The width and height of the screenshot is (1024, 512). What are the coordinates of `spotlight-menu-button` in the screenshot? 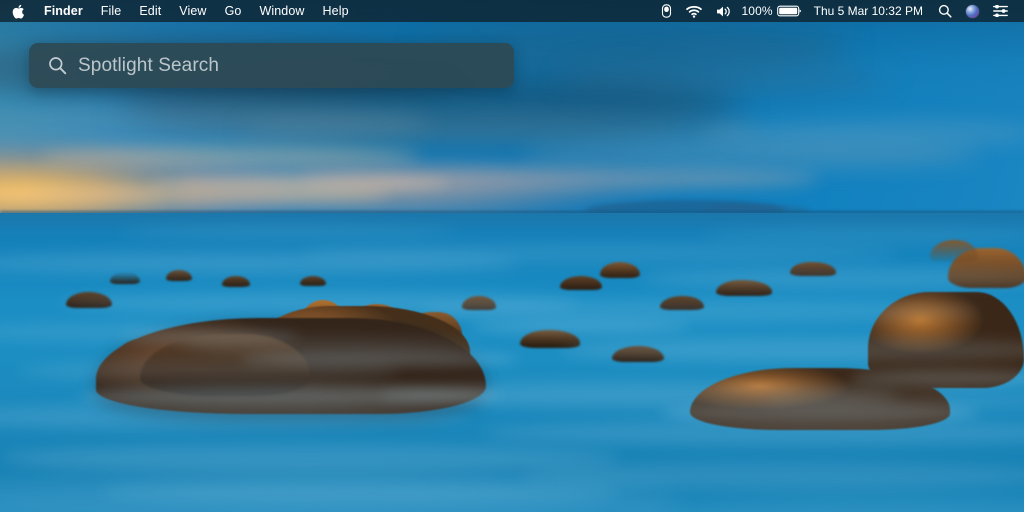 It's located at (945, 11).